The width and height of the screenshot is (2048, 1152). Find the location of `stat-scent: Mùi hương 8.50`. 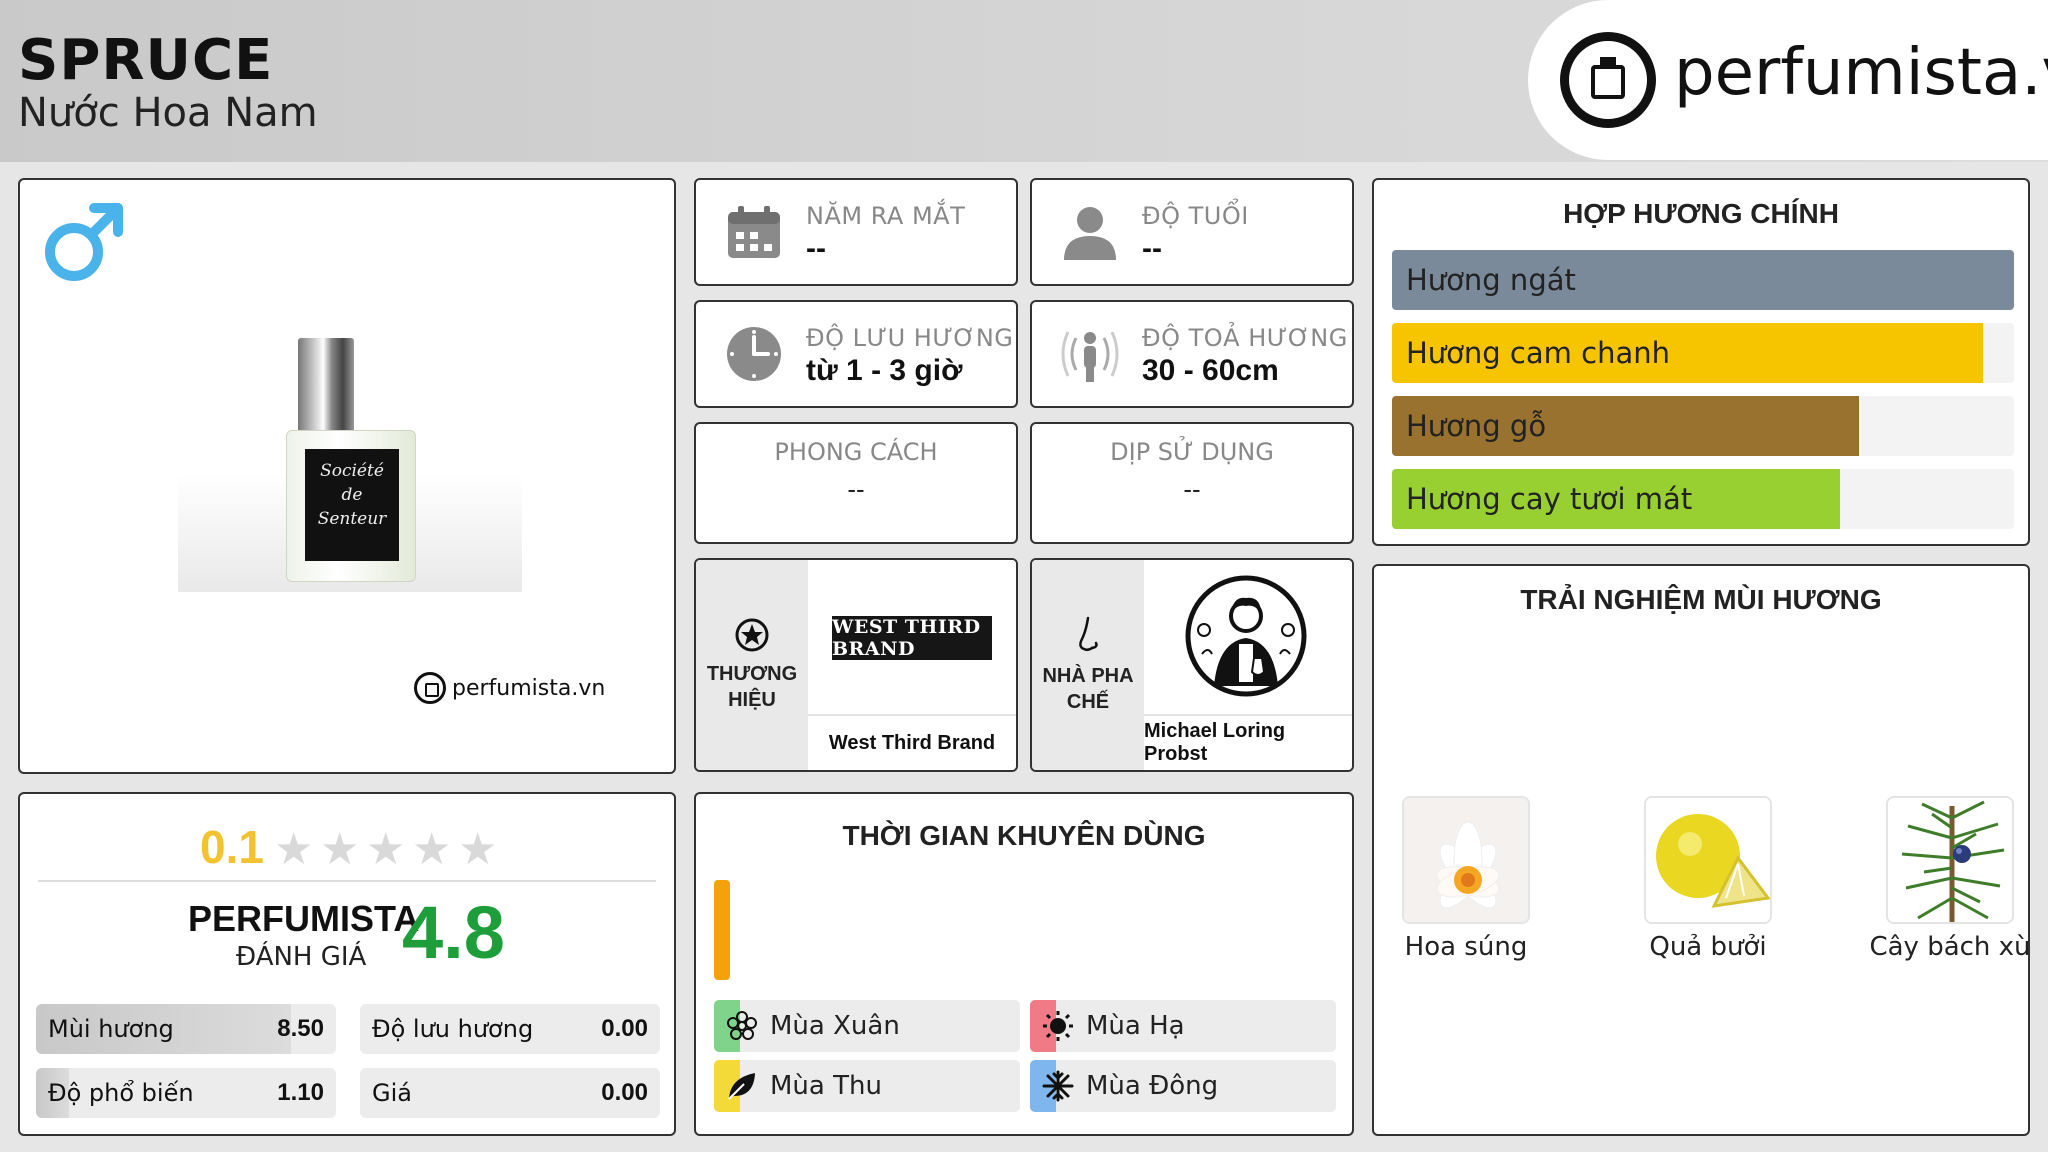

stat-scent: Mùi hương 8.50 is located at coordinates (186, 1029).